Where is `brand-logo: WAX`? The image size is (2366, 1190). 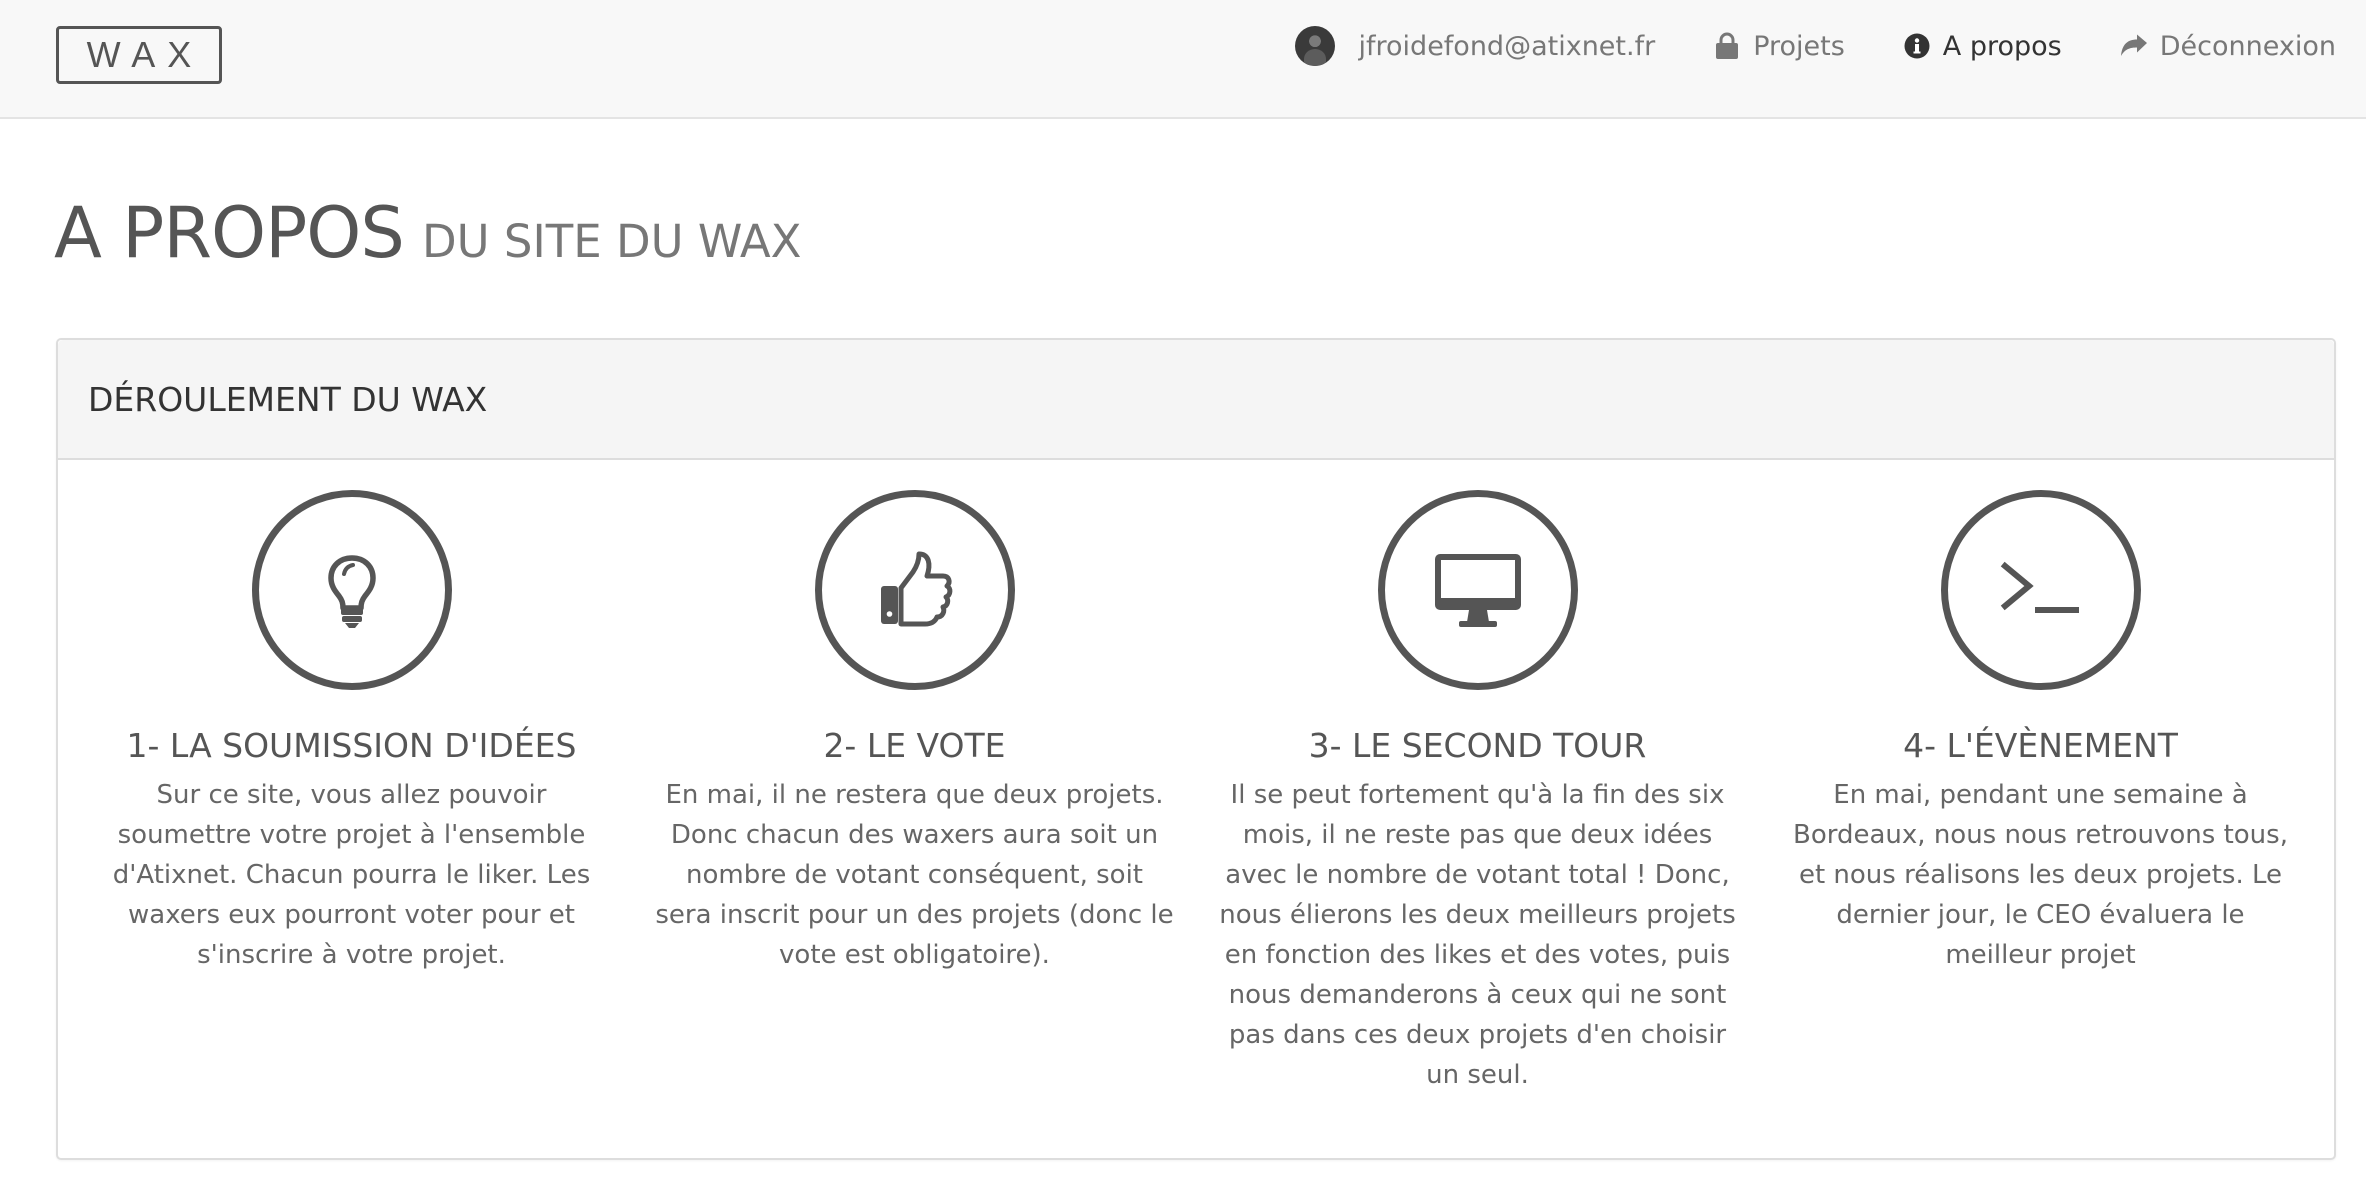
brand-logo: WAX is located at coordinates (139, 55).